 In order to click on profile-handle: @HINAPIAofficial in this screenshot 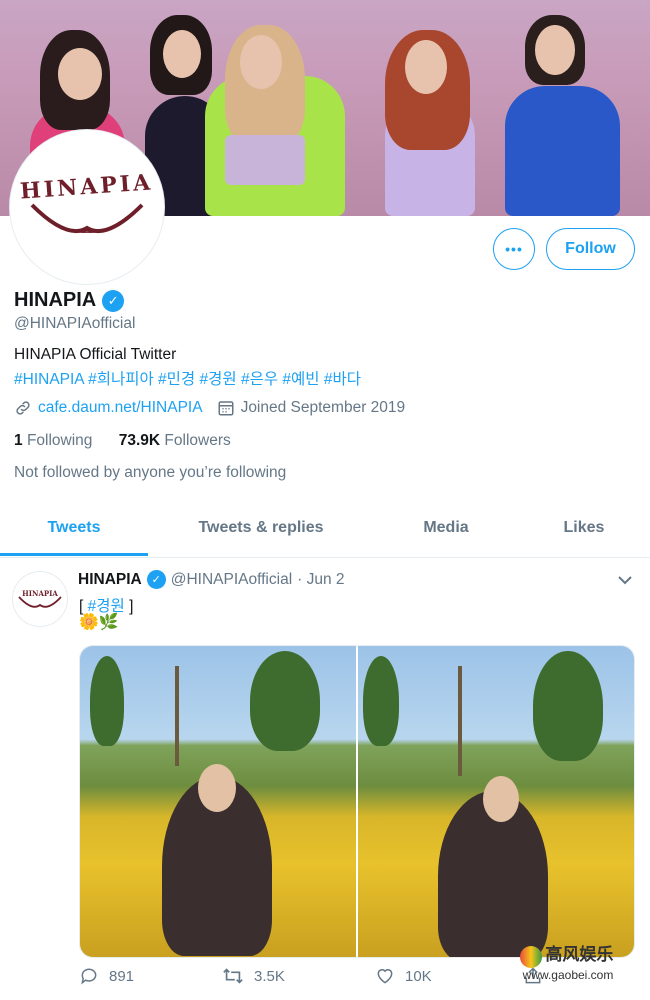, I will do `click(75, 323)`.